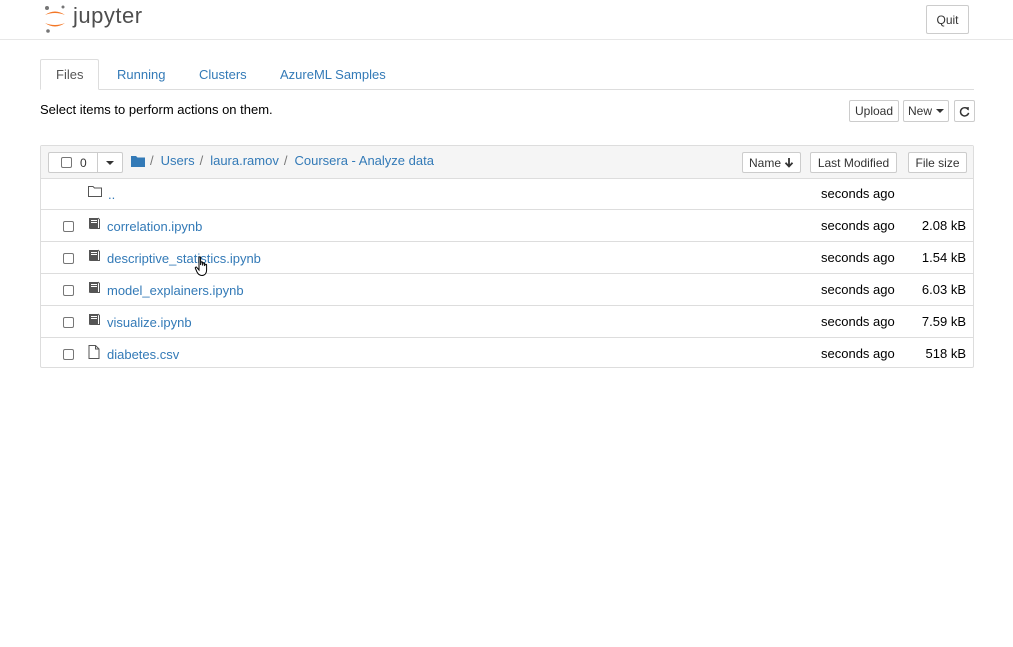 Image resolution: width=1013 pixels, height=647 pixels. I want to click on selected-count: 0, so click(83, 162).